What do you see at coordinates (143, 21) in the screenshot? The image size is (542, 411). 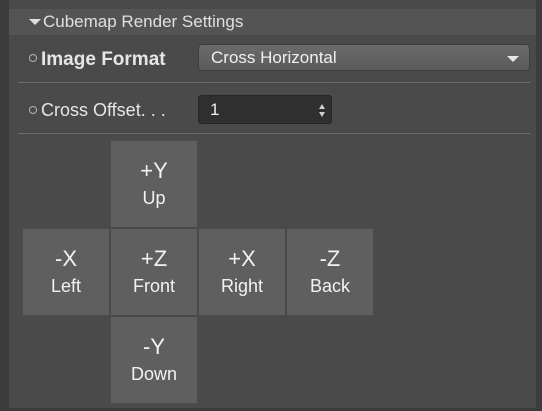 I see `section-title: Cubemap Render Settings` at bounding box center [143, 21].